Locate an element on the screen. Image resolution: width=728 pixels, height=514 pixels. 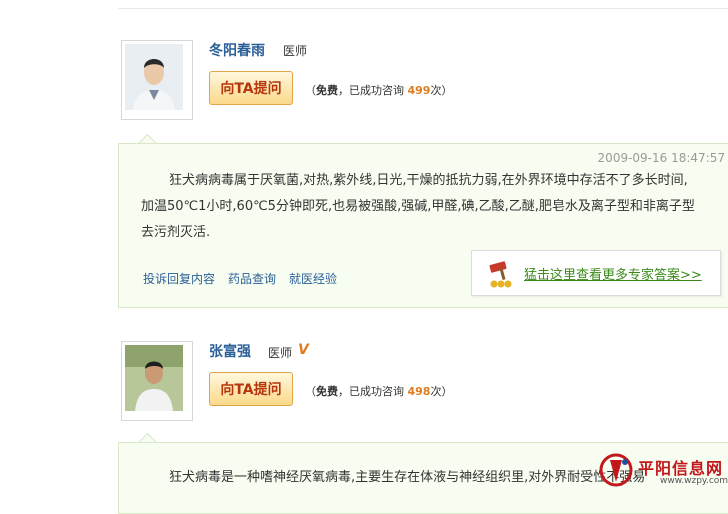
site-logo-icon is located at coordinates (616, 470).